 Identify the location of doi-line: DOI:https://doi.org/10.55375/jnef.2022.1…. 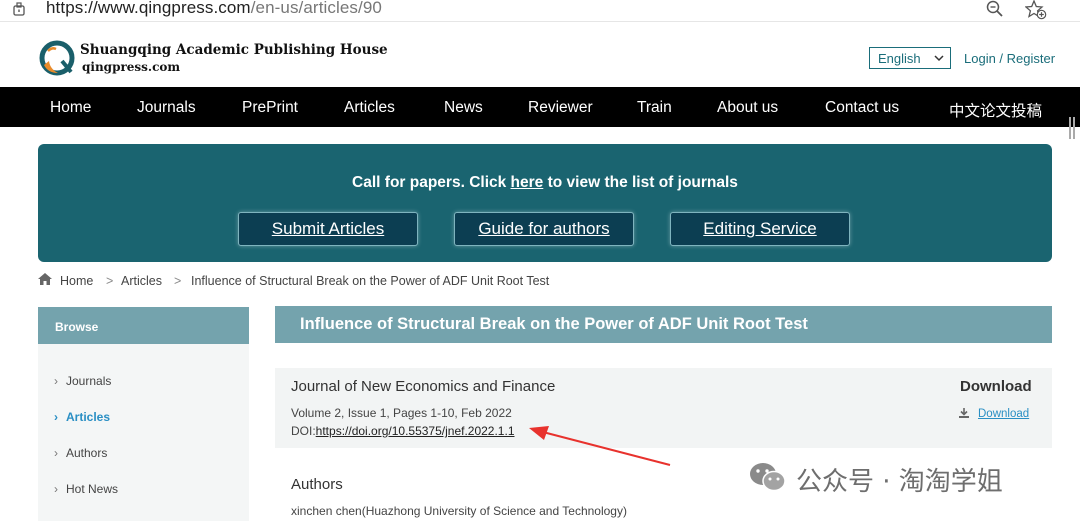
(403, 431).